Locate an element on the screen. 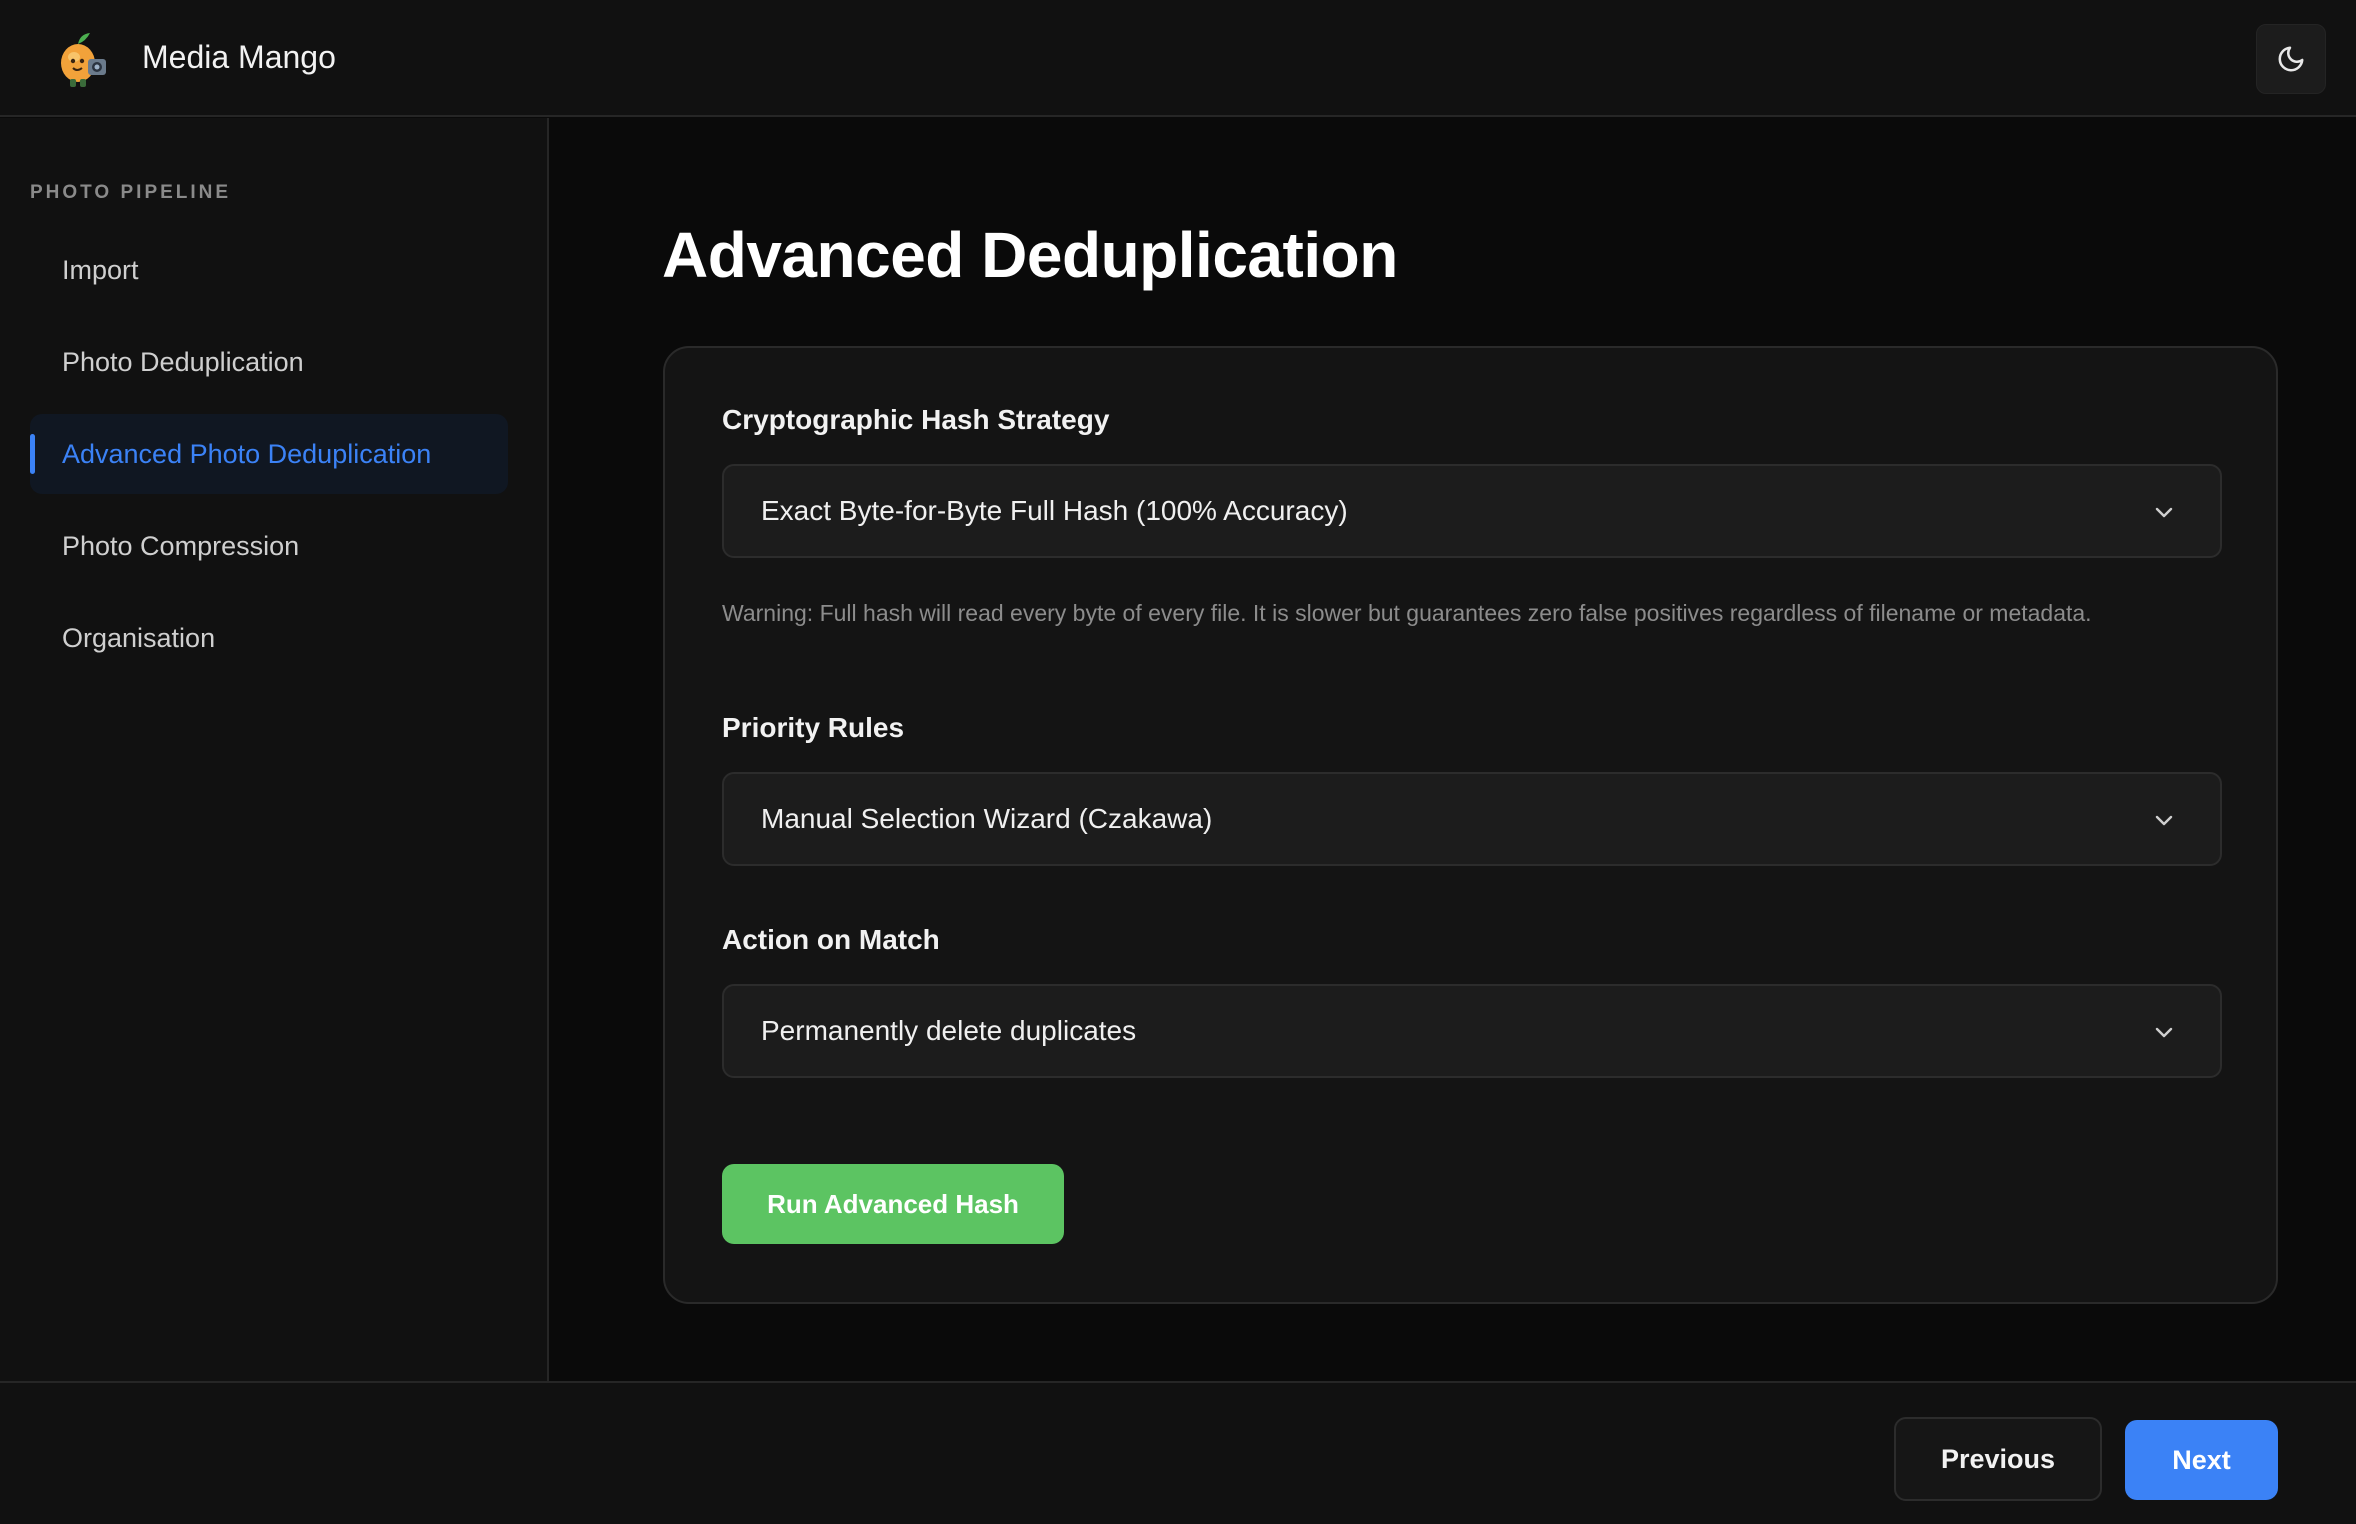 This screenshot has height=1524, width=2356. sidebar-item-label: Photo Compression is located at coordinates (181, 545).